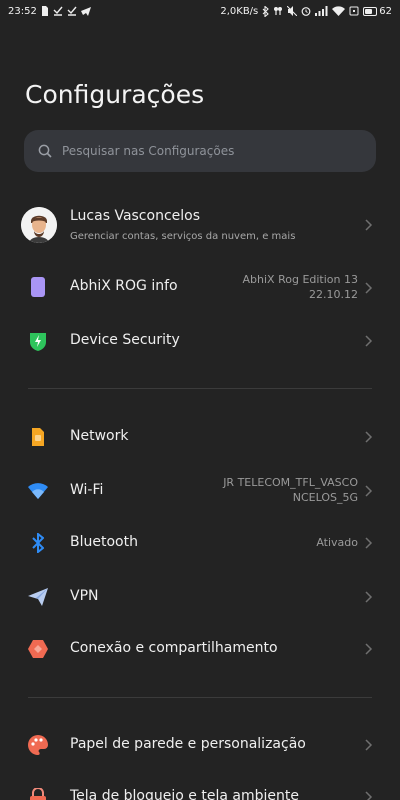 The width and height of the screenshot is (400, 800). Describe the element at coordinates (200, 597) in the screenshot. I see `vpn-row: VPN` at that location.